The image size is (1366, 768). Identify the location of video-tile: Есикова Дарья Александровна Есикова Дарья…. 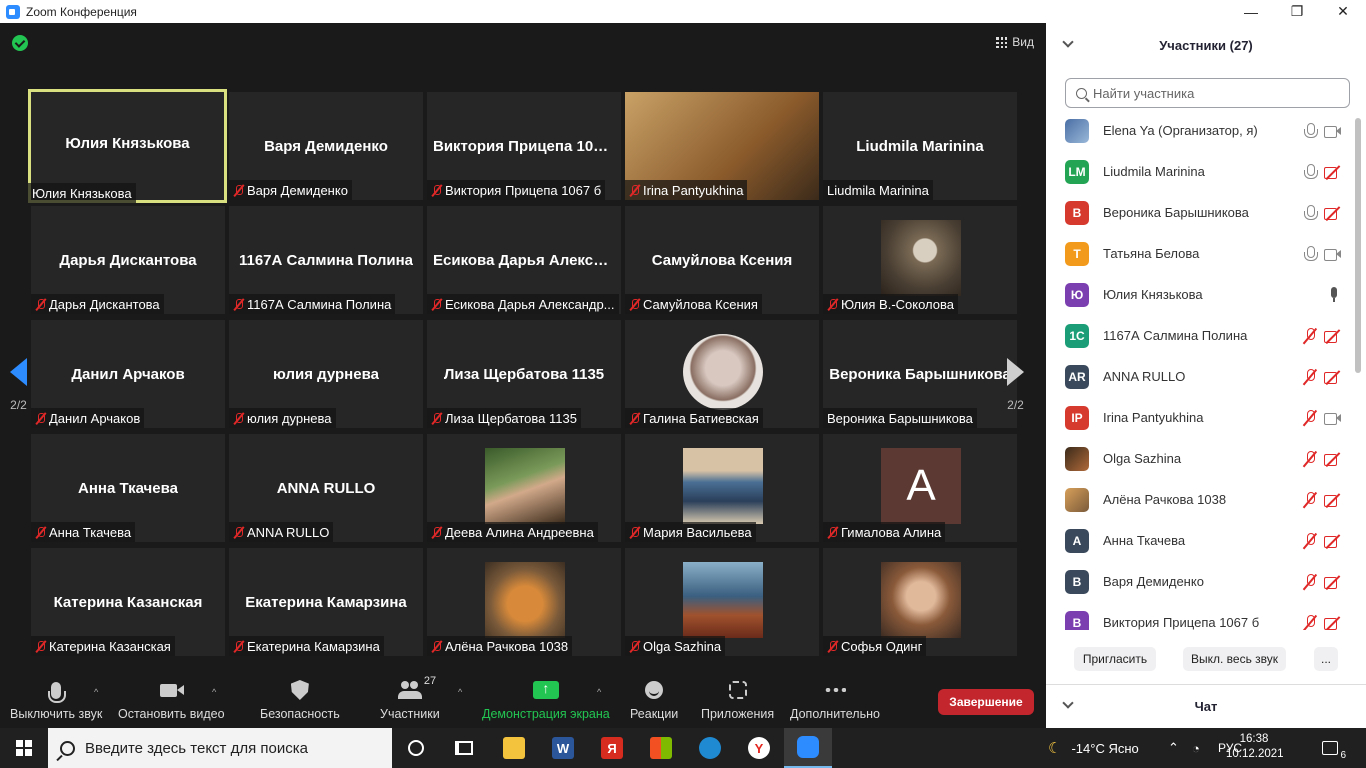
(524, 260).